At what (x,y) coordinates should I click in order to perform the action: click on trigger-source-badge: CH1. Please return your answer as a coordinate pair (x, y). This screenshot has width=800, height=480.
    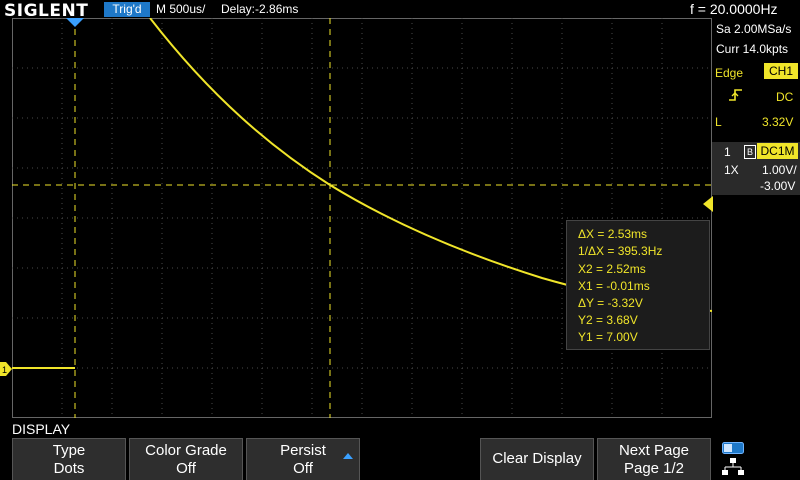
    Looking at the image, I should click on (781, 71).